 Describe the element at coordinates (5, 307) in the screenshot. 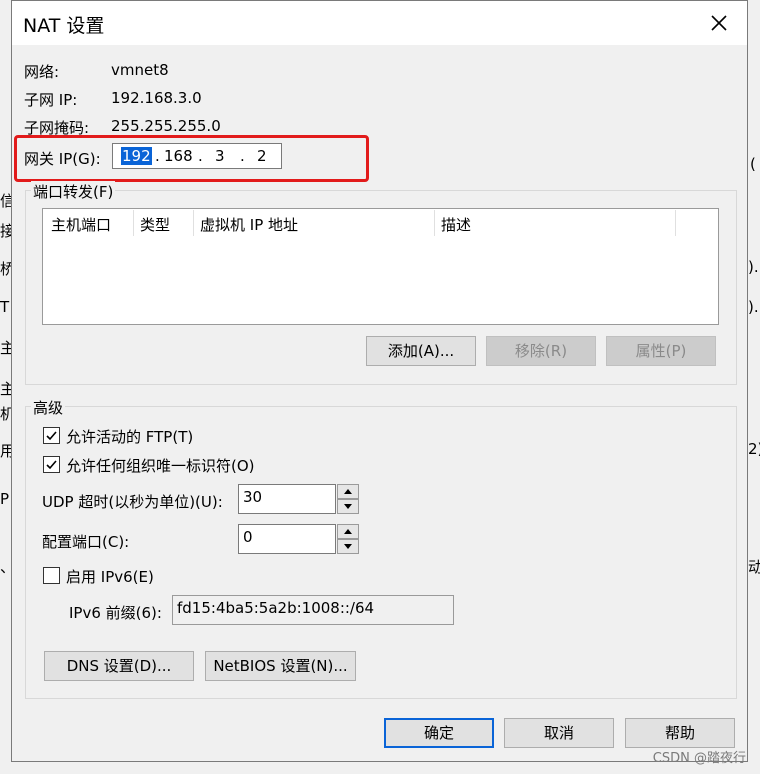

I see `bg-fragment-left-4: T` at that location.